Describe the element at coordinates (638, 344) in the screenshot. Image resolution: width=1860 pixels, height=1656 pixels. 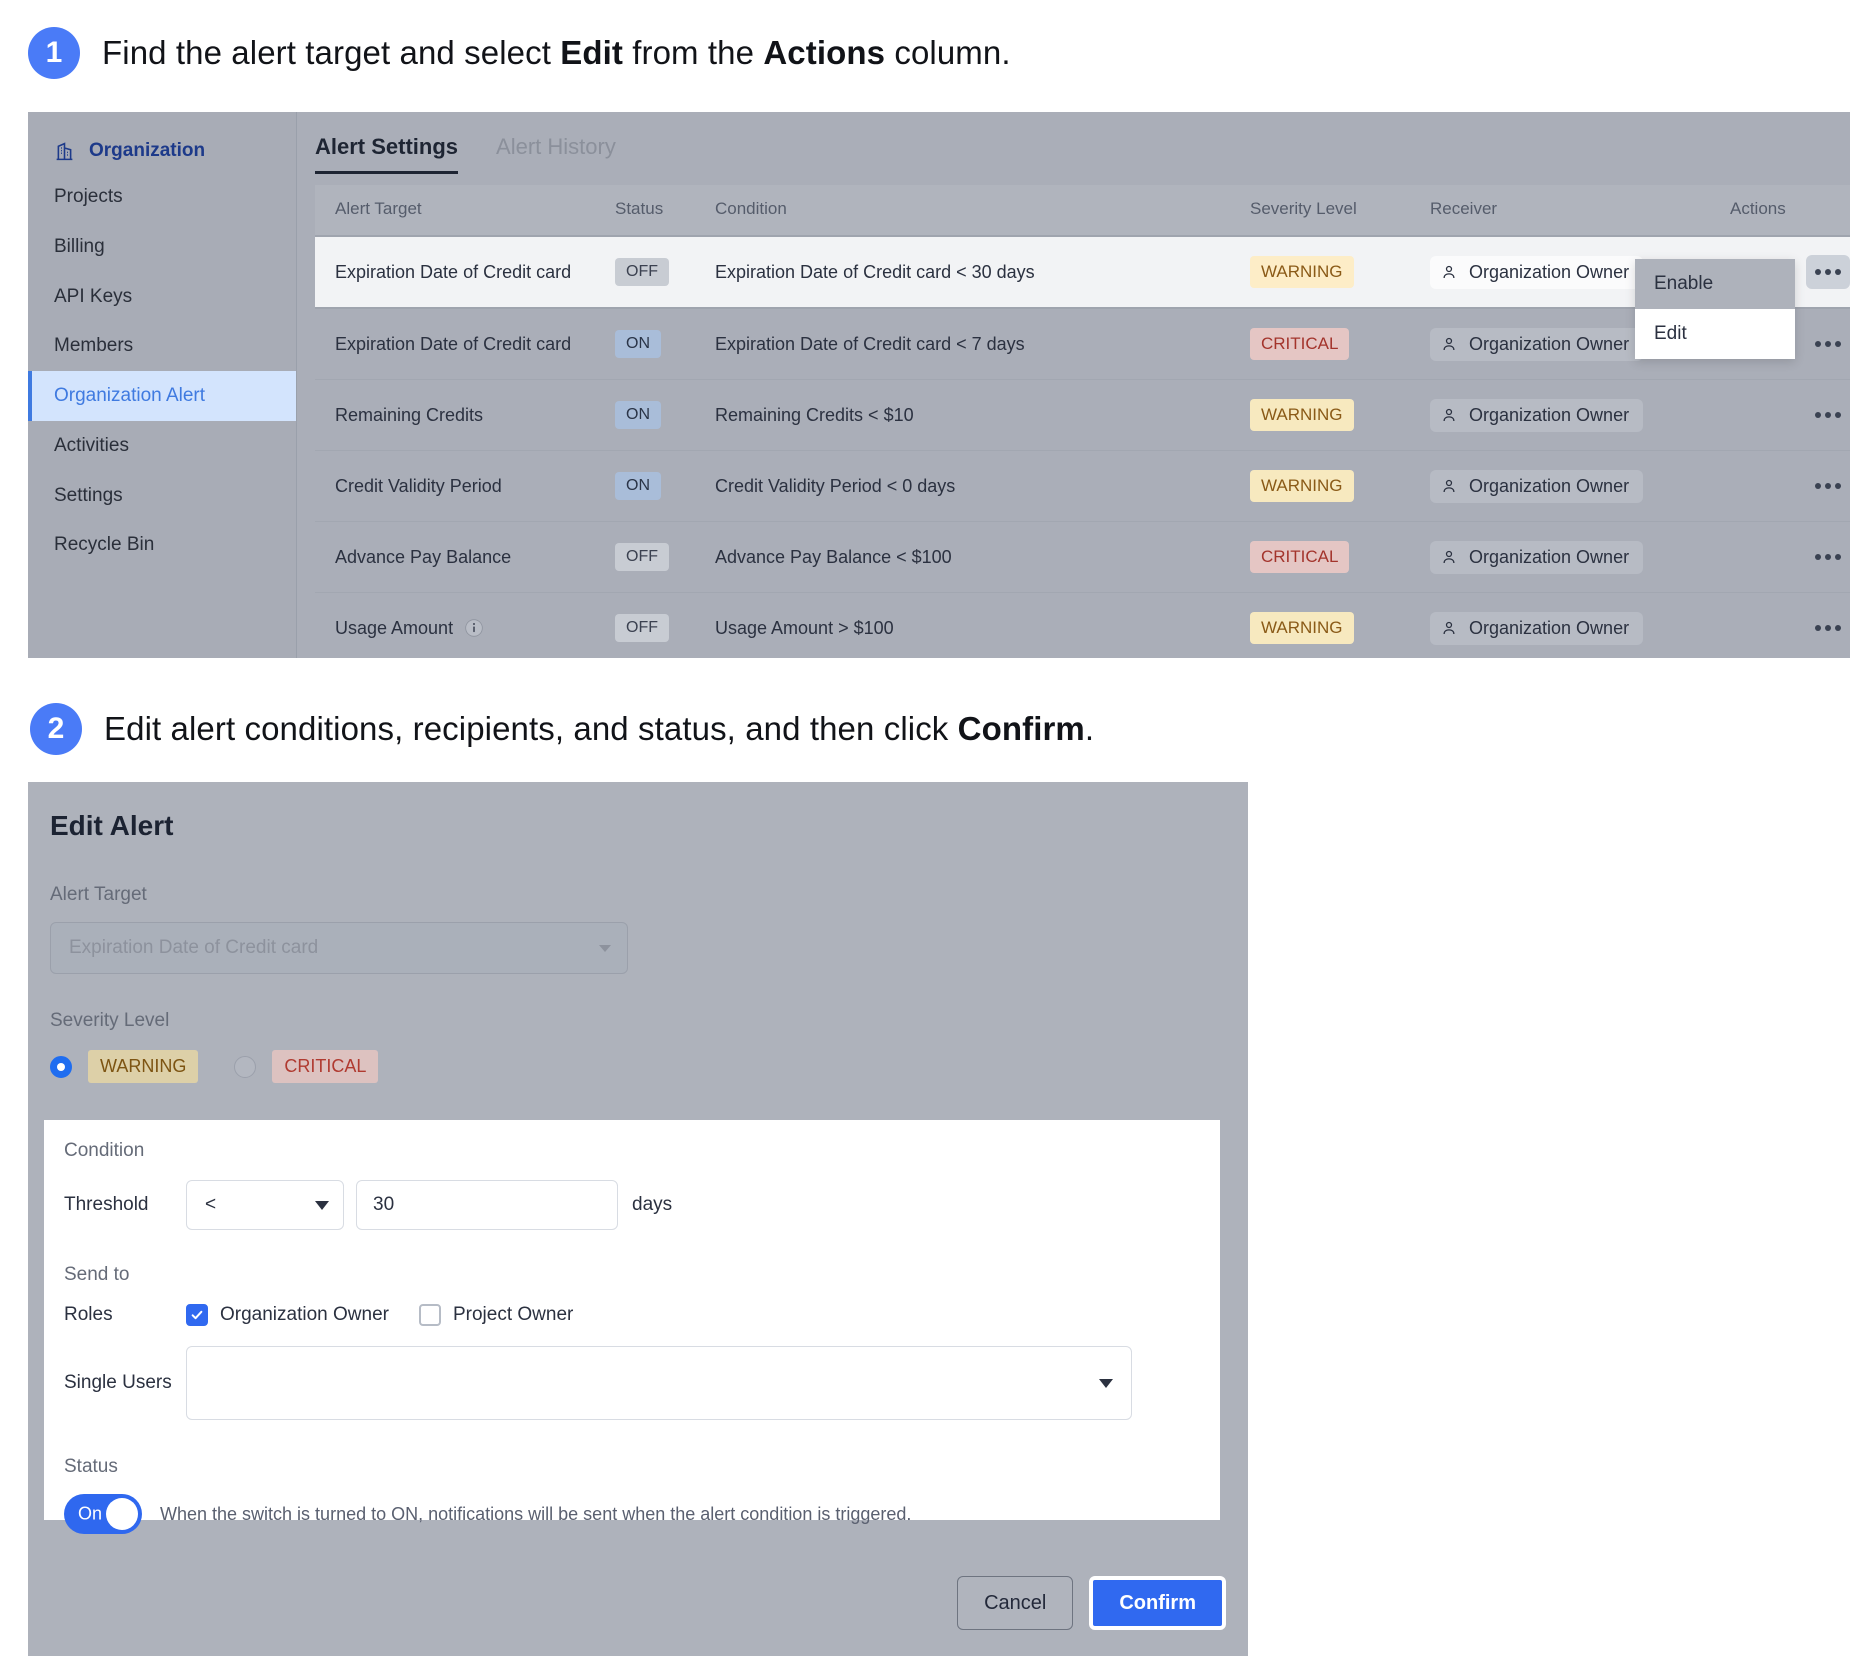
I see `status-badge: ON` at that location.